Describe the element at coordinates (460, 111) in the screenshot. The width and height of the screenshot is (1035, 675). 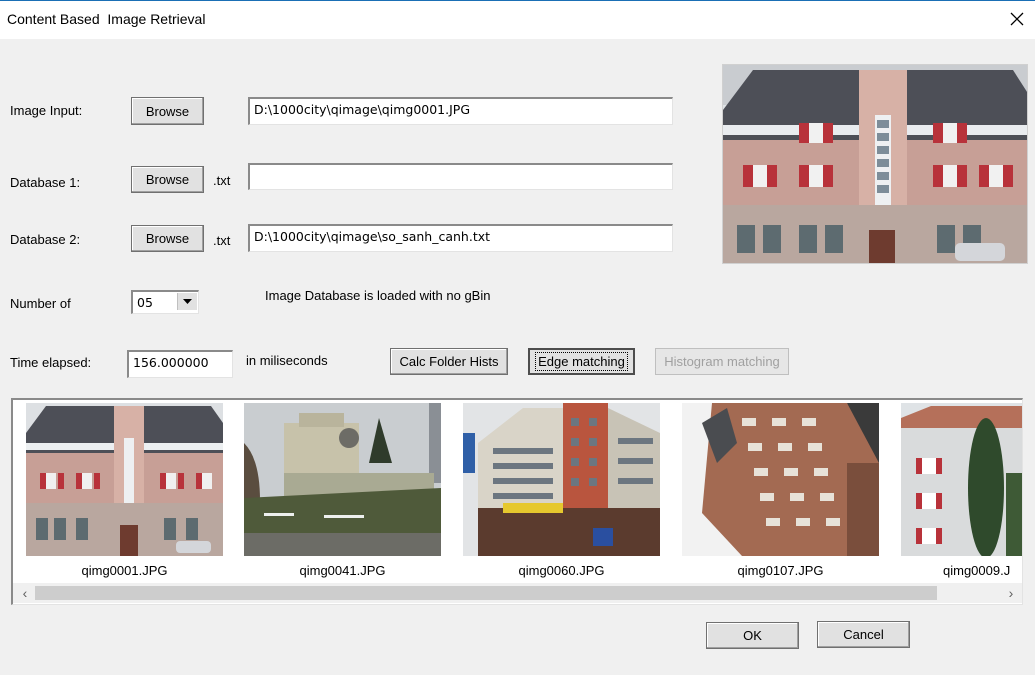
I see `image-input-path-field: D:\1000city\qimage\qimg0001.JPG` at that location.